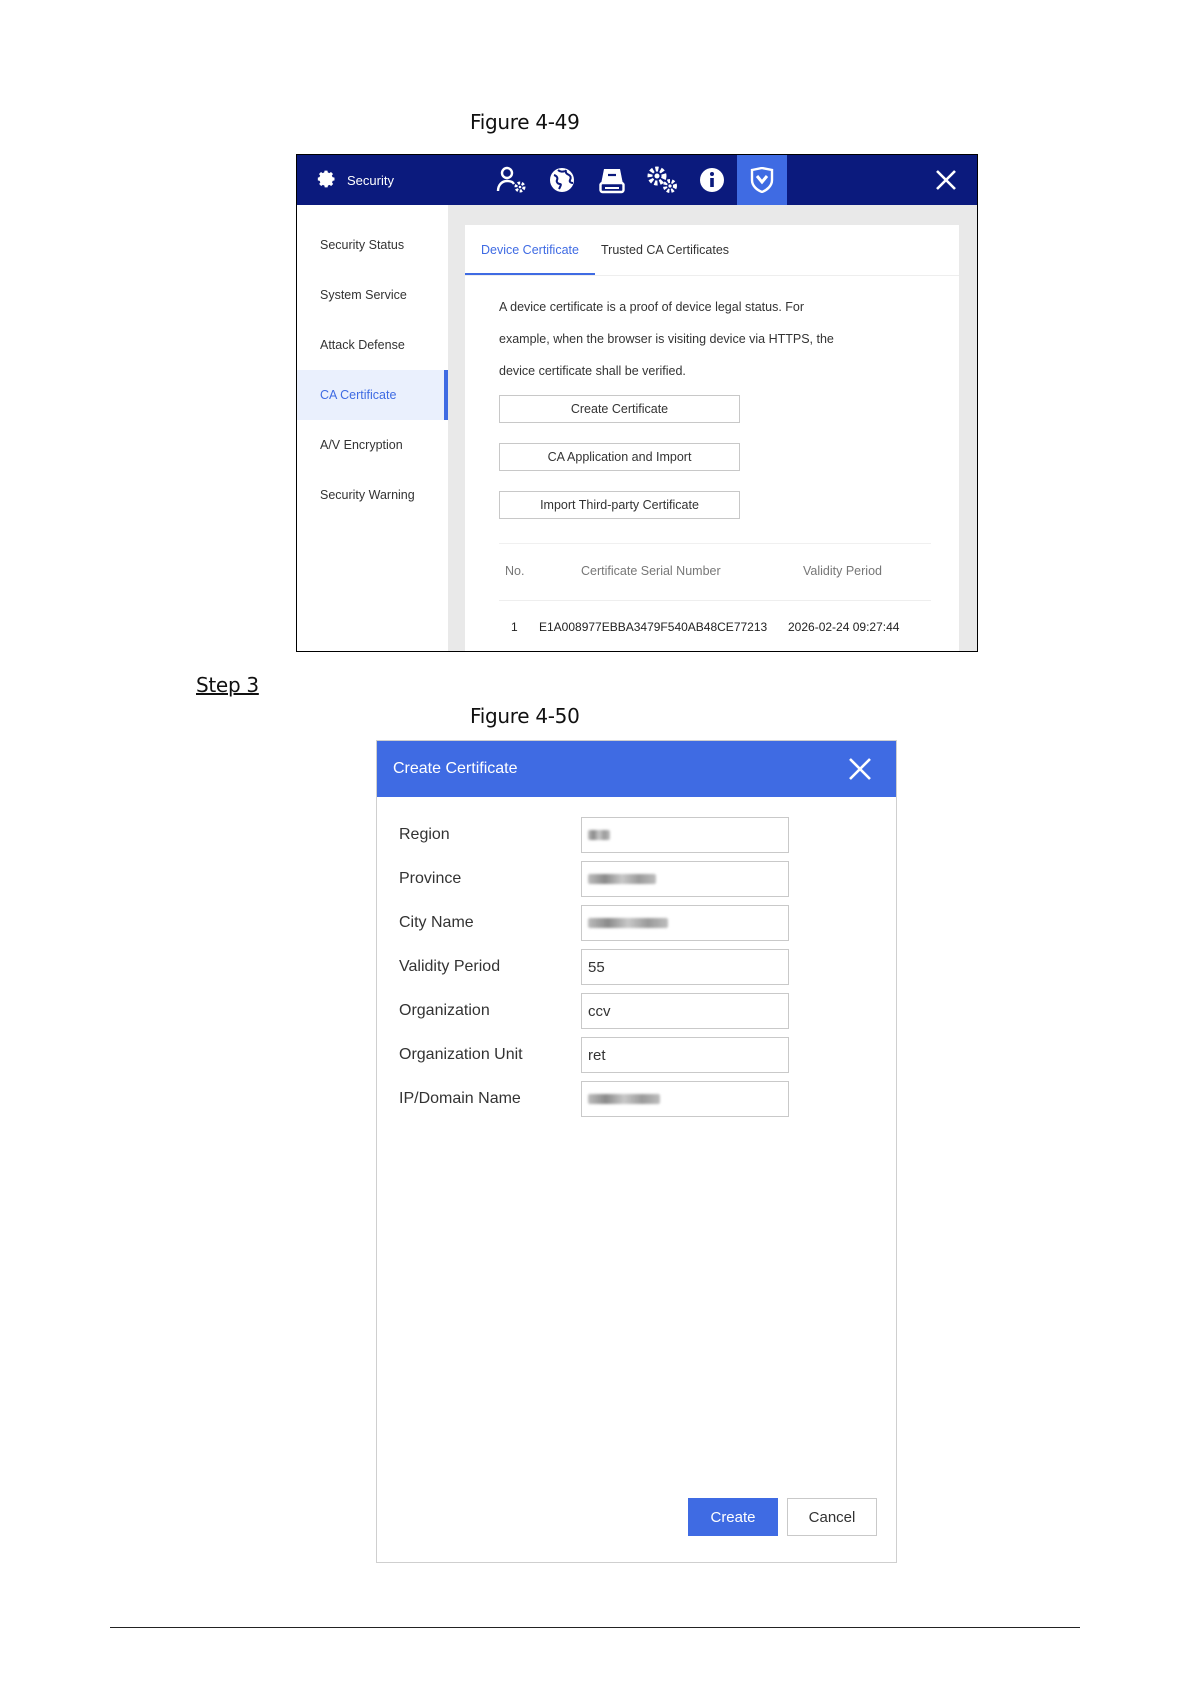 Image resolution: width=1192 pixels, height=1685 pixels. I want to click on sidebar-item-label: Attack Defense, so click(362, 345).